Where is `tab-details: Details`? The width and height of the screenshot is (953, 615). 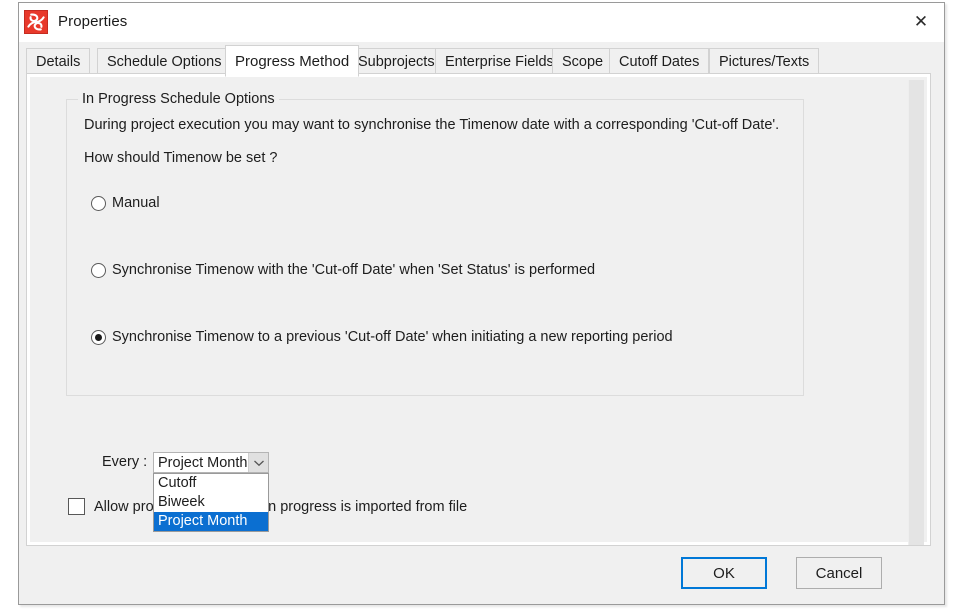
tab-details: Details is located at coordinates (58, 61).